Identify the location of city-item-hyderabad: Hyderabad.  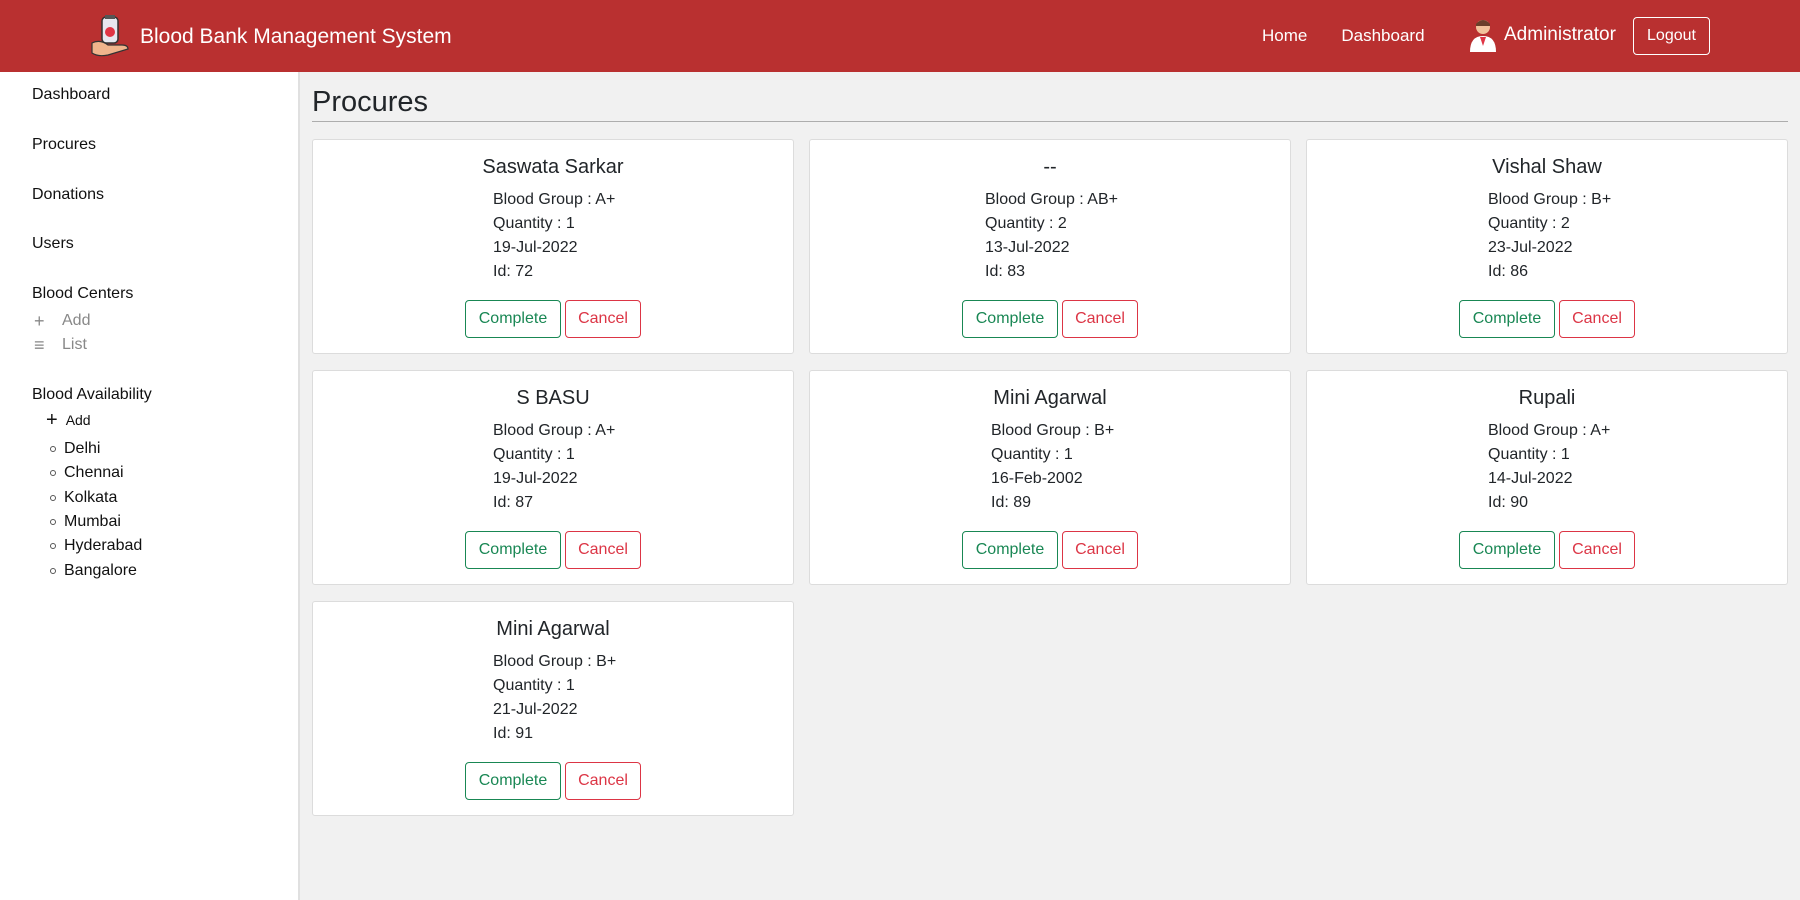
(96, 546).